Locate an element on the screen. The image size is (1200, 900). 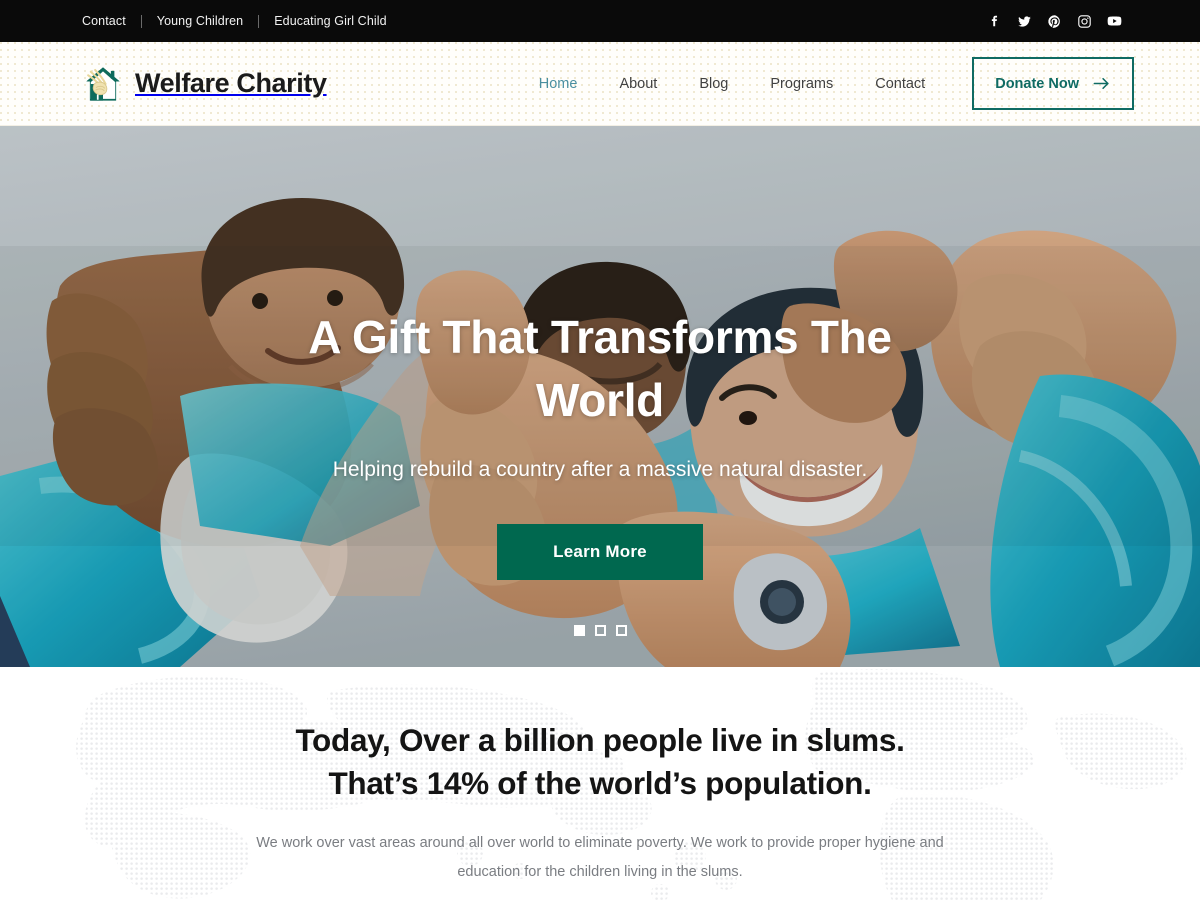
topbar-link-young-children: Young Children is located at coordinates (200, 21).